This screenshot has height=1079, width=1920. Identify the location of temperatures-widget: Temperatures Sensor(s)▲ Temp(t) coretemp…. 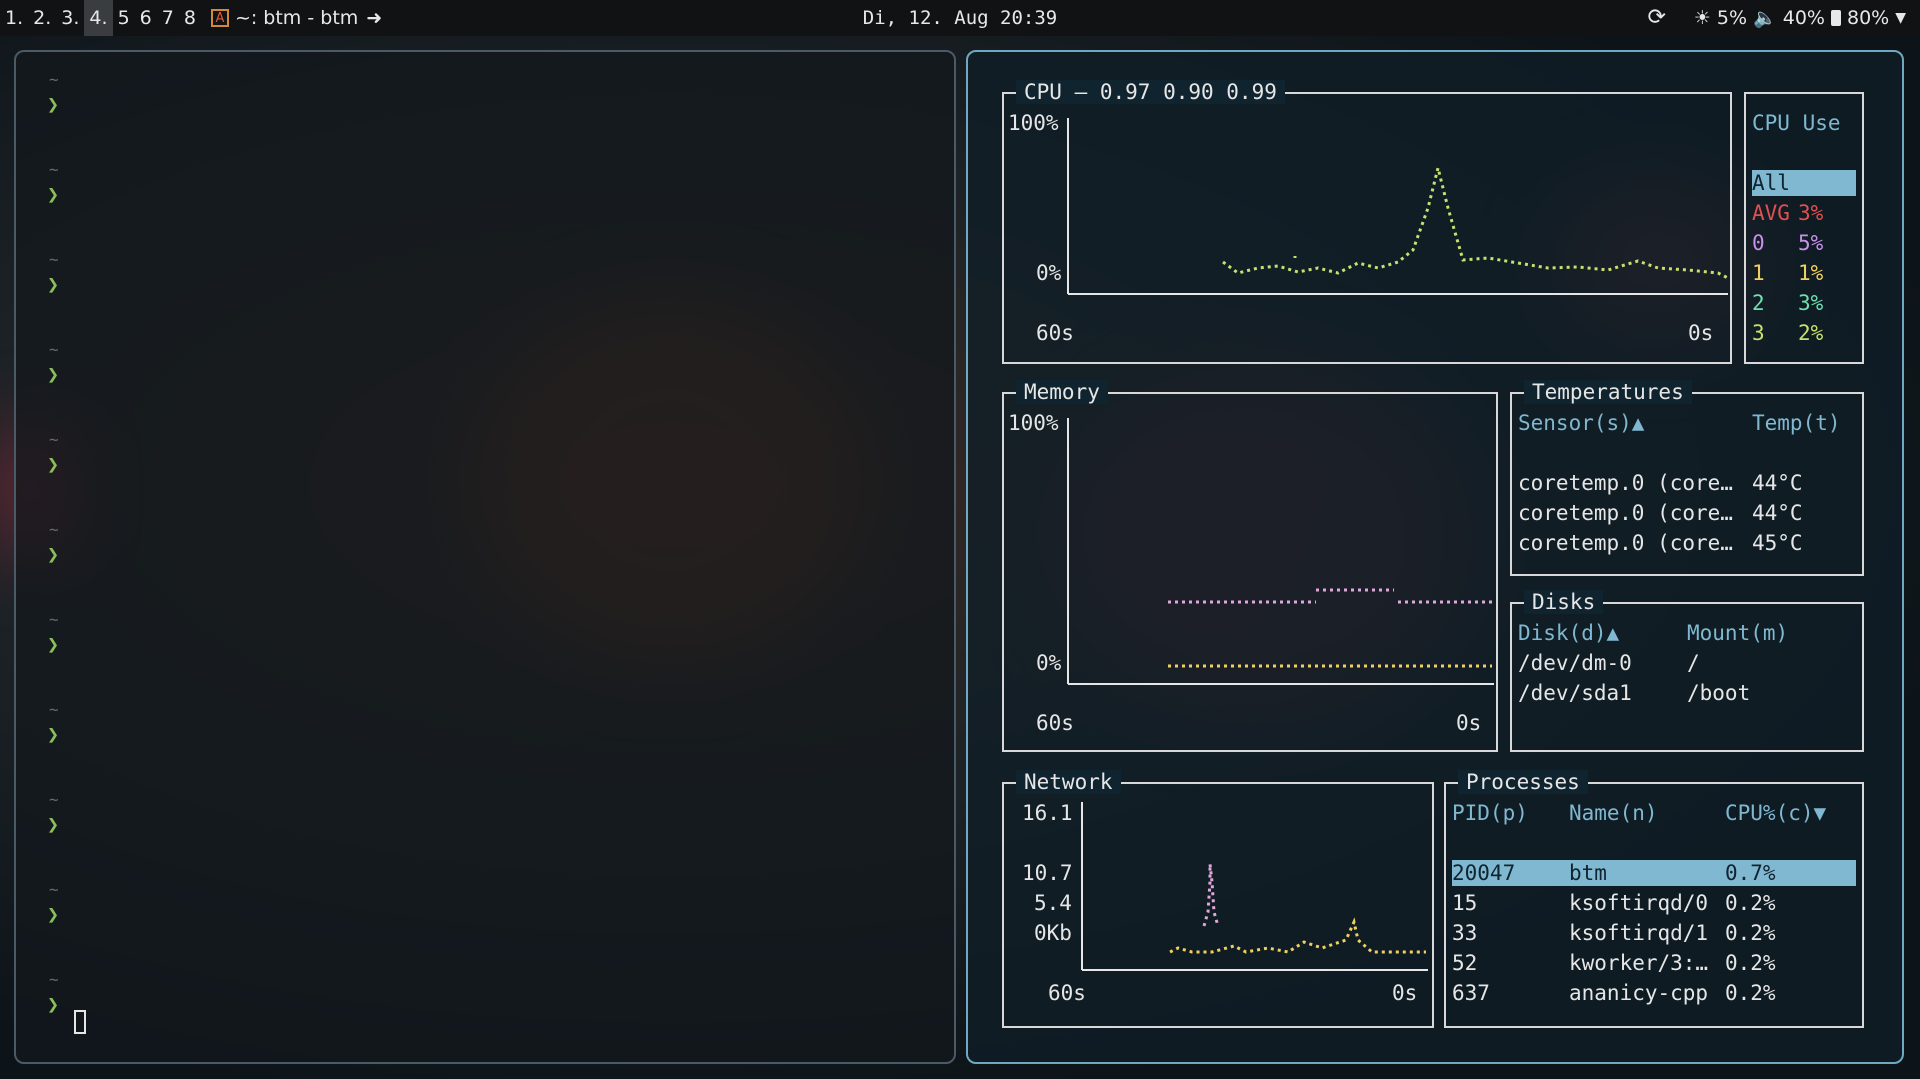
(1687, 478).